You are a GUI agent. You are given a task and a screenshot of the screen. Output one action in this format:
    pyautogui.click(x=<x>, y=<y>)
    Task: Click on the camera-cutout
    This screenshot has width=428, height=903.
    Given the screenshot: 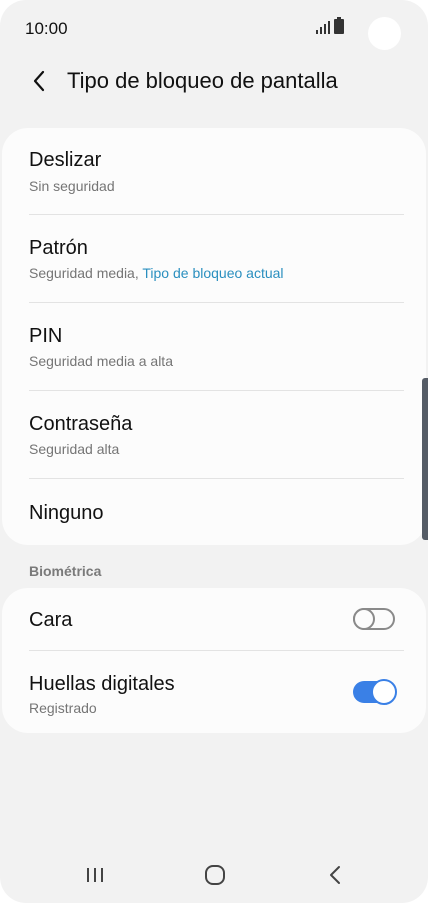 What is the action you would take?
    pyautogui.click(x=384, y=33)
    